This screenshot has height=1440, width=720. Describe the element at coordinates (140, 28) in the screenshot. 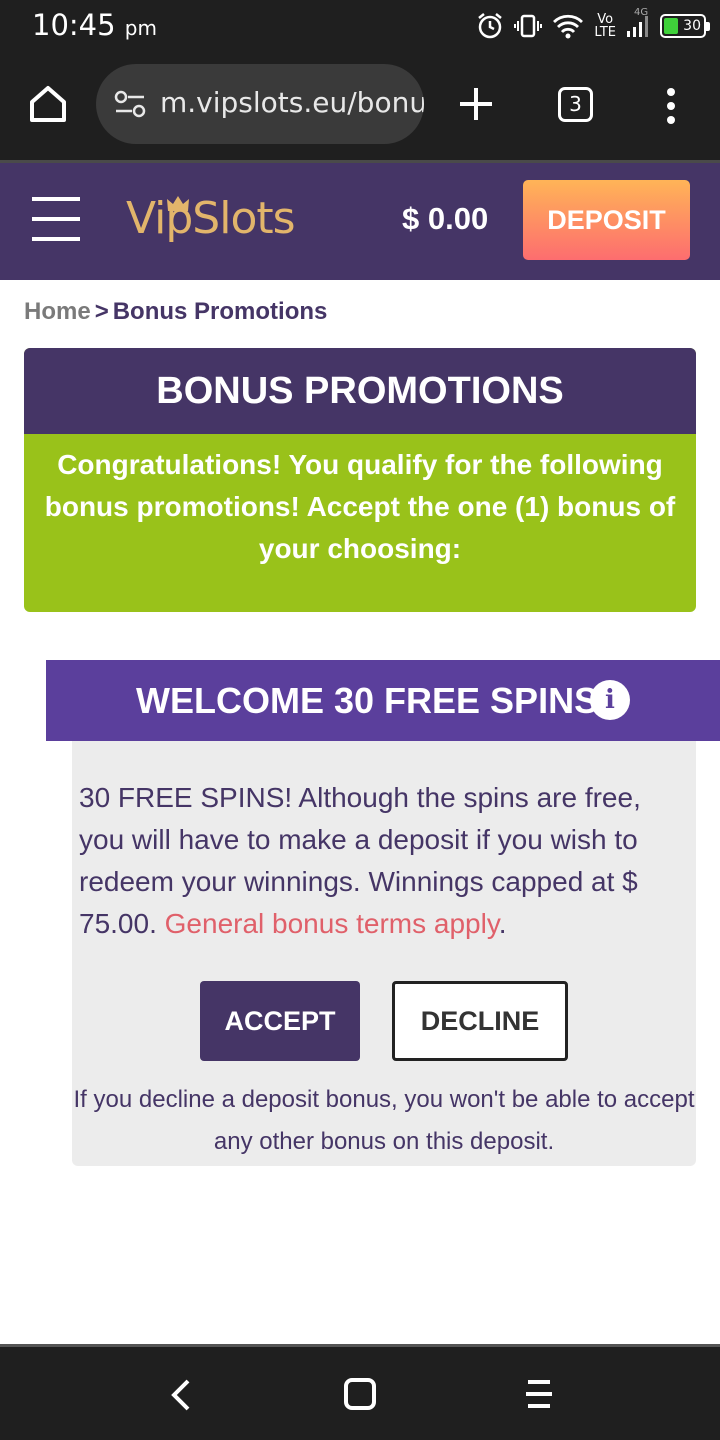

I see `clock-ampm: pm` at that location.